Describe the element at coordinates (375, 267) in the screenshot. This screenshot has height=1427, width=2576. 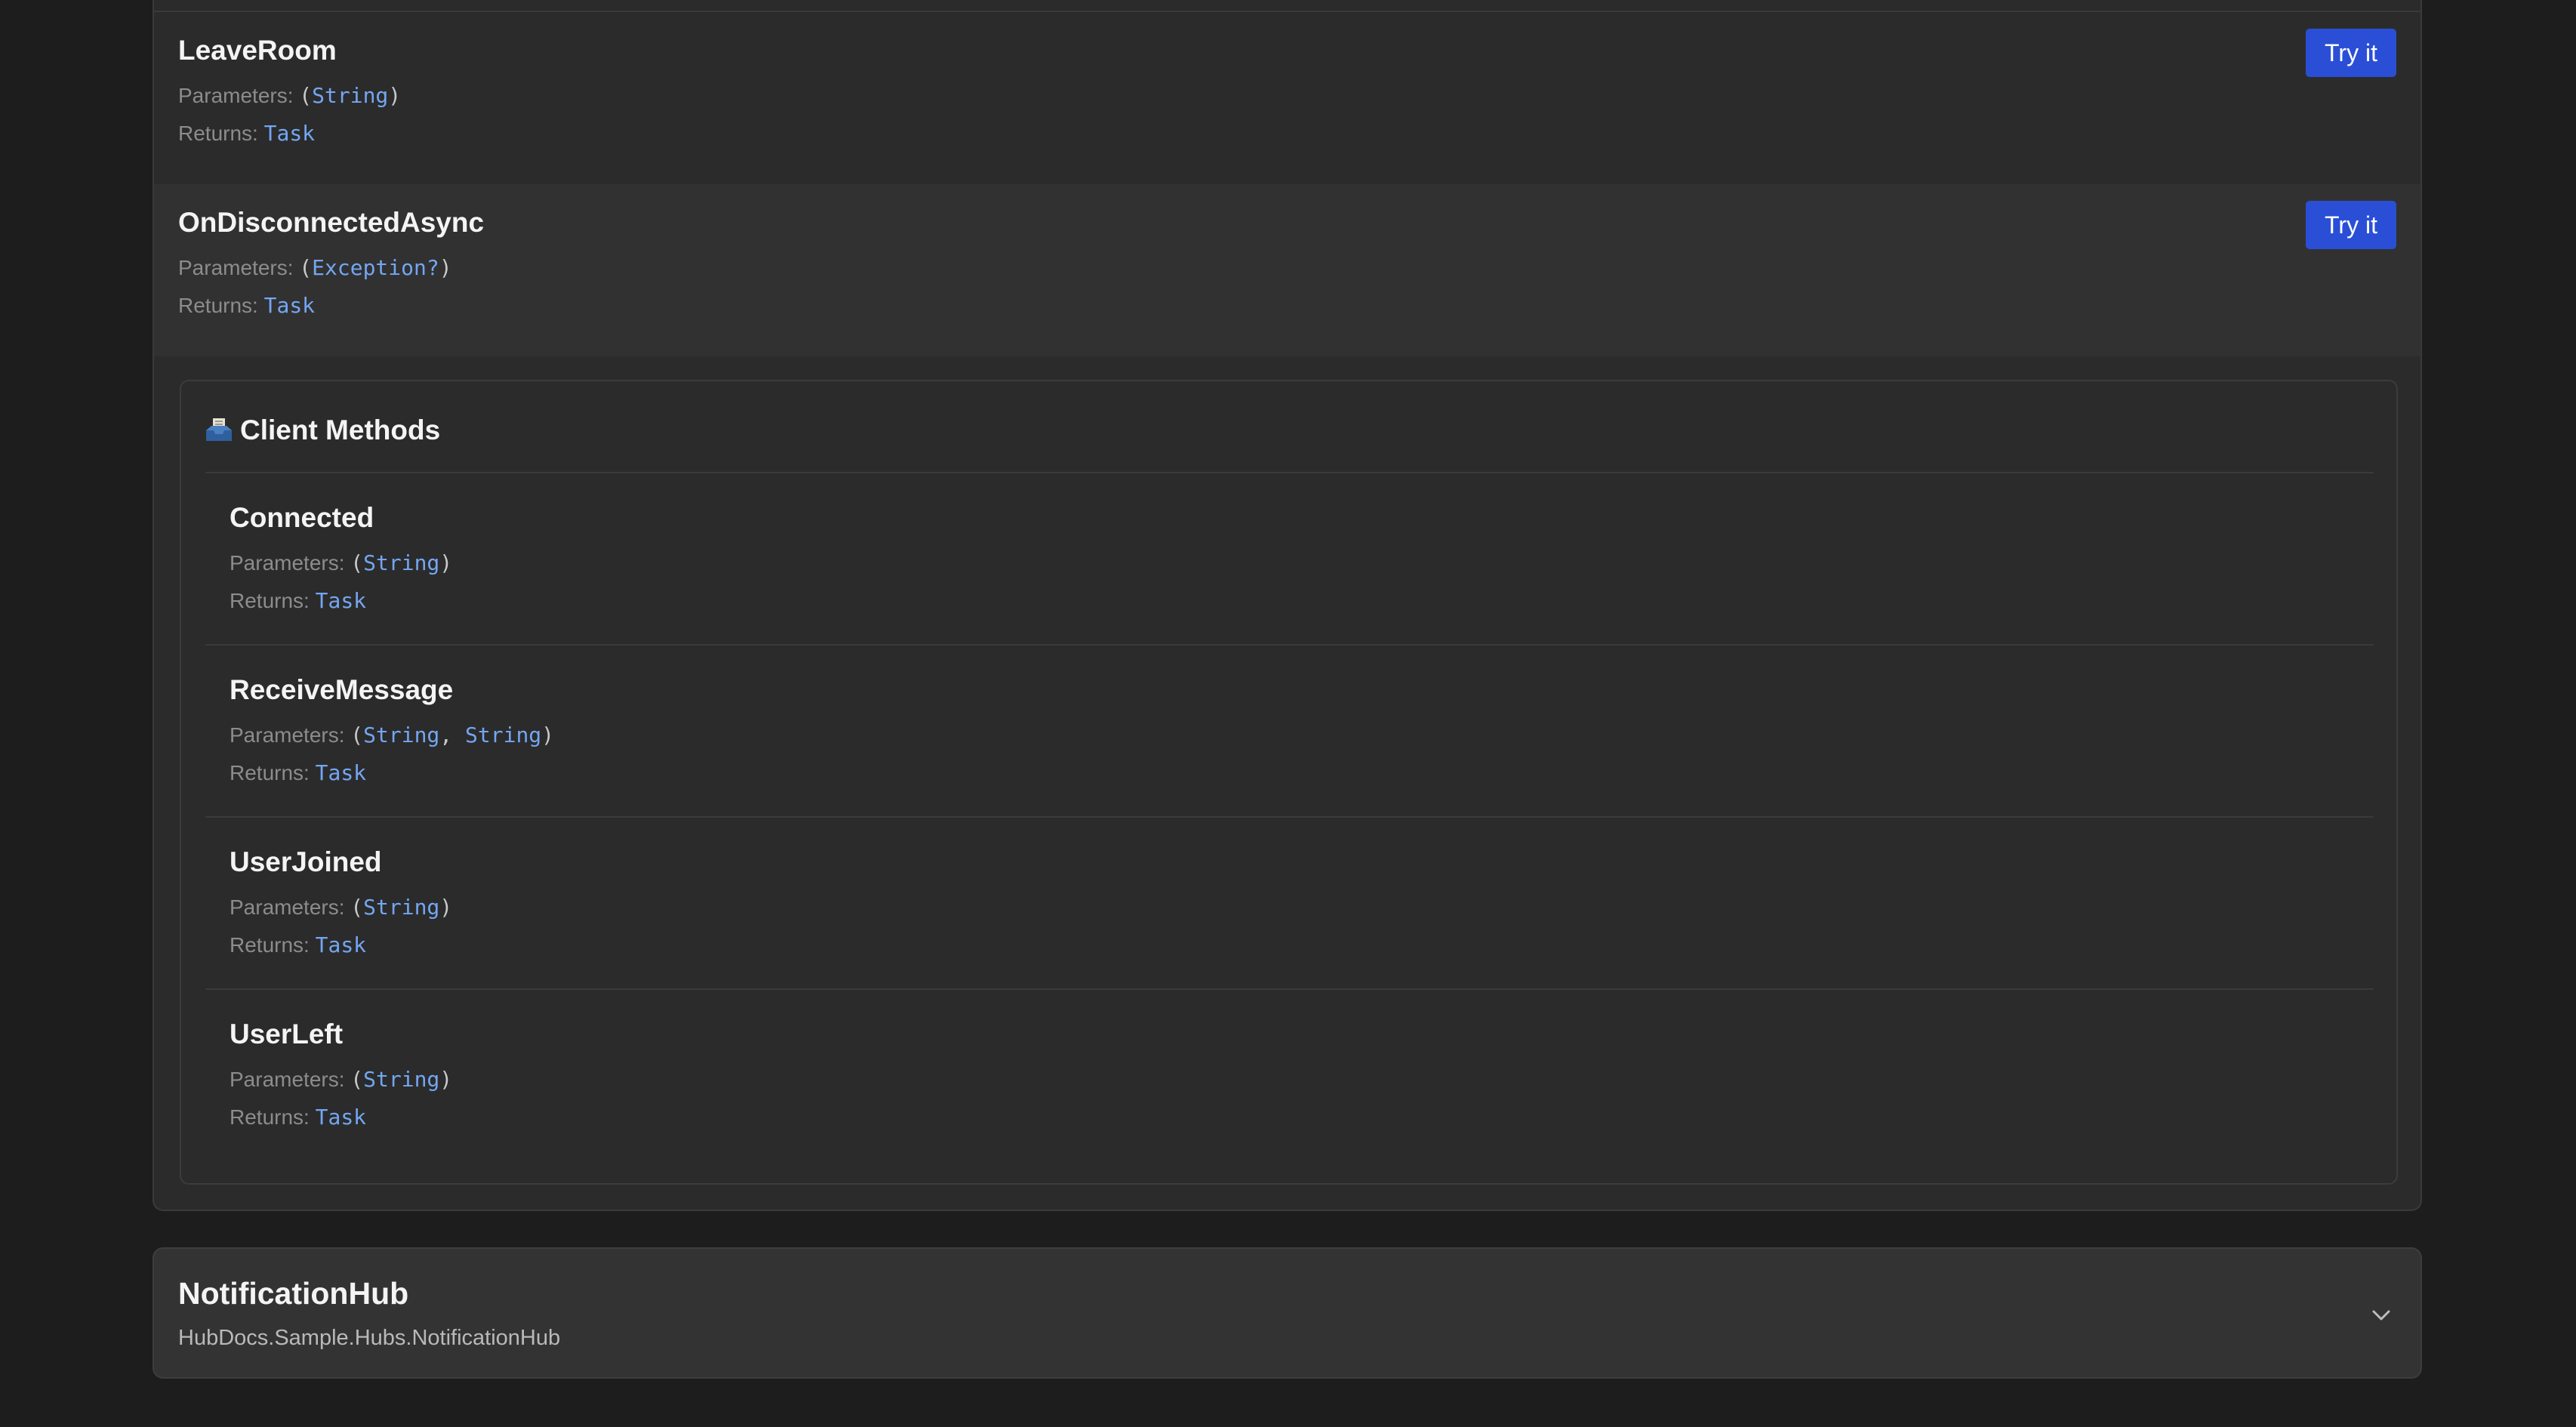
I see `param-type: Exception?` at that location.